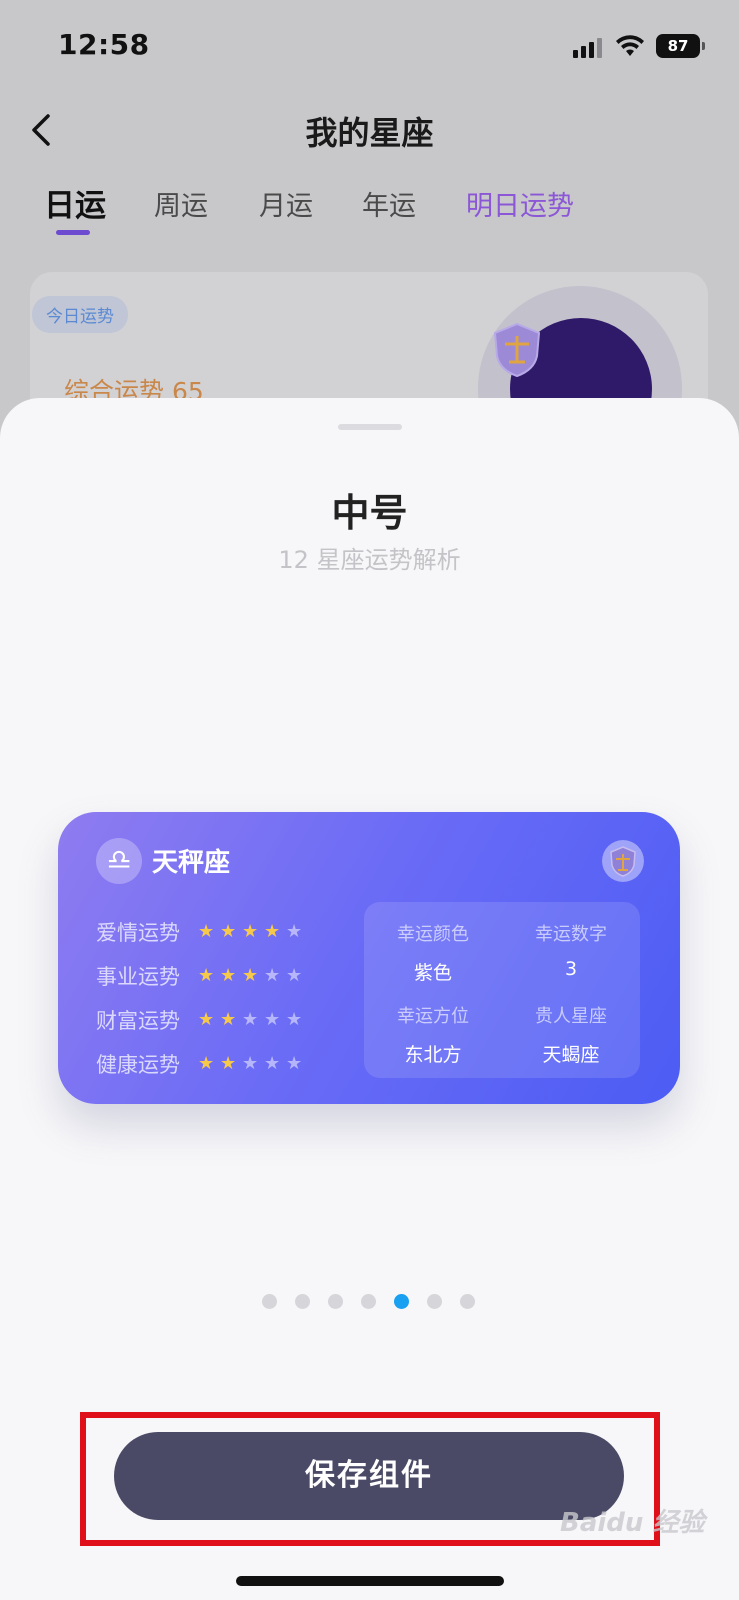 The image size is (739, 1600). Describe the element at coordinates (138, 933) in the screenshot. I see `fortune-label: 爱情运势` at that location.